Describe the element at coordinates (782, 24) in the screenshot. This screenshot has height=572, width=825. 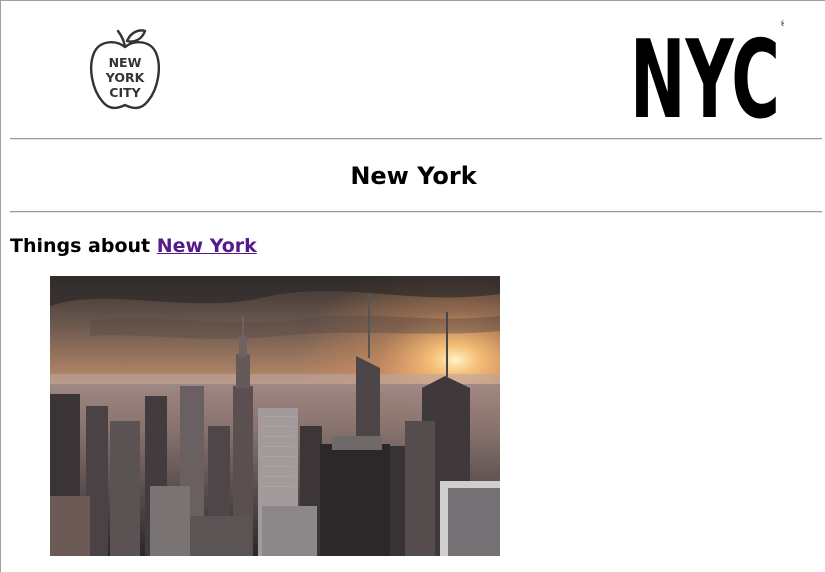
I see `registered-mark: ®` at that location.